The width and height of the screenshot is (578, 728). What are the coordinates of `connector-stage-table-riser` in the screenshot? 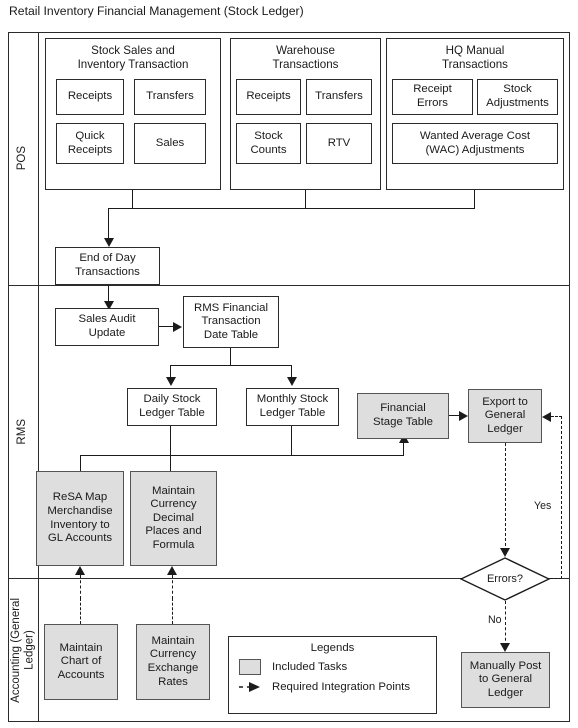 It's located at (404, 449).